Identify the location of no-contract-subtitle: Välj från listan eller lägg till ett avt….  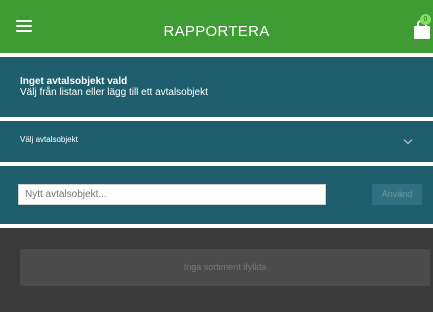
(114, 92).